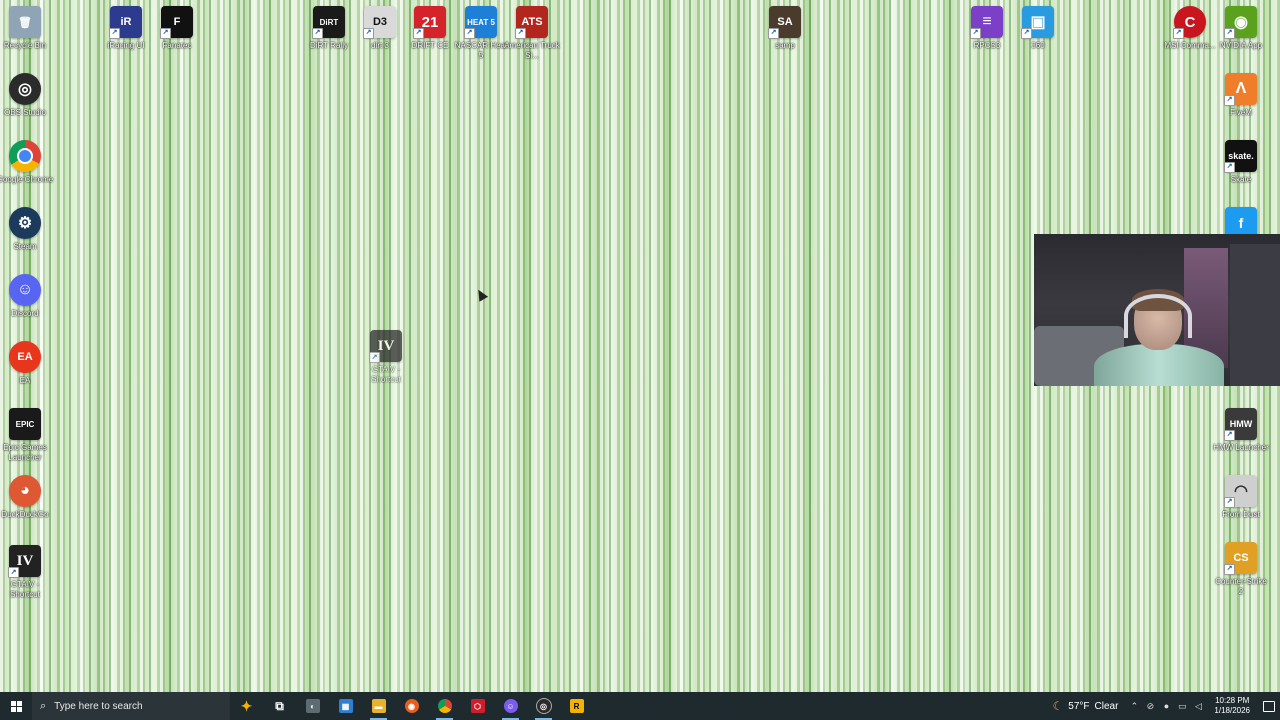 Image resolution: width=1280 pixels, height=720 pixels. I want to click on obs-icon: ◎, so click(543, 706).